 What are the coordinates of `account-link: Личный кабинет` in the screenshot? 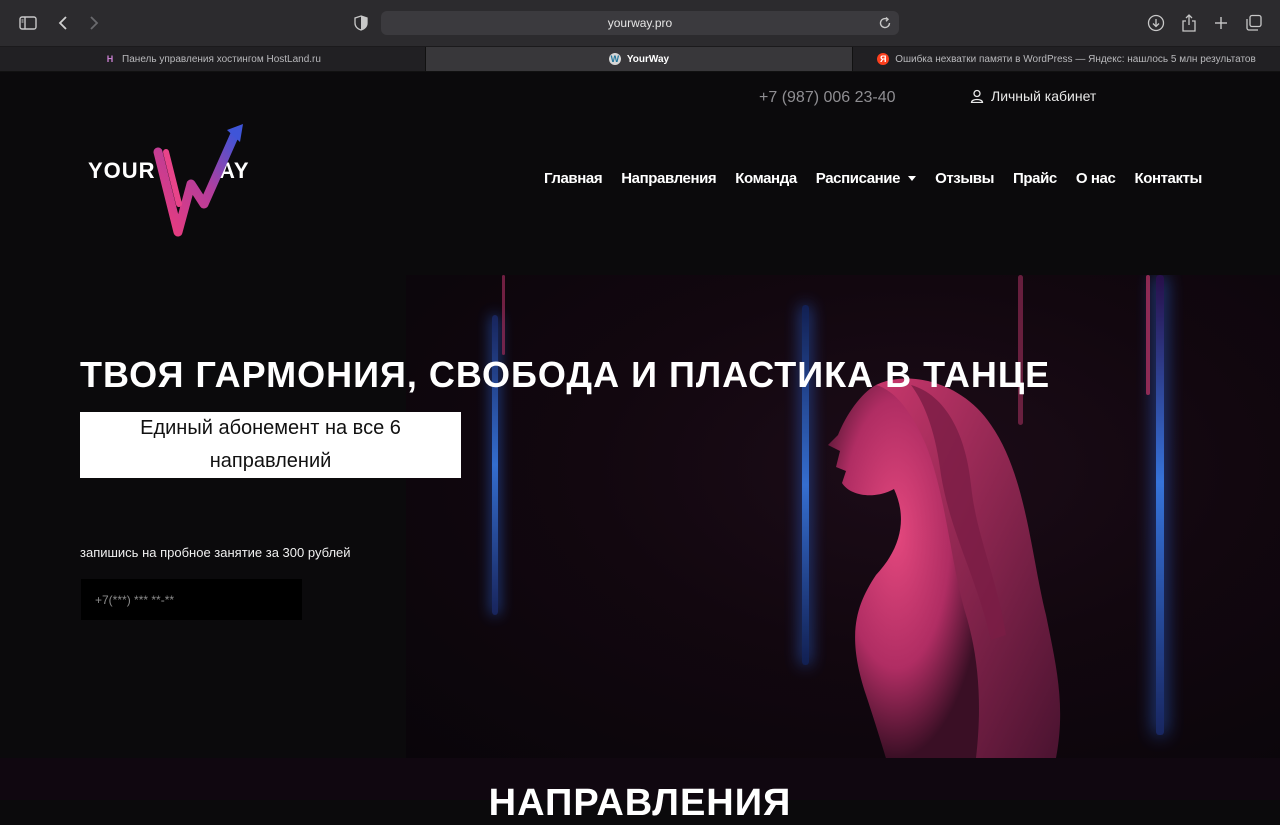 It's located at (1033, 96).